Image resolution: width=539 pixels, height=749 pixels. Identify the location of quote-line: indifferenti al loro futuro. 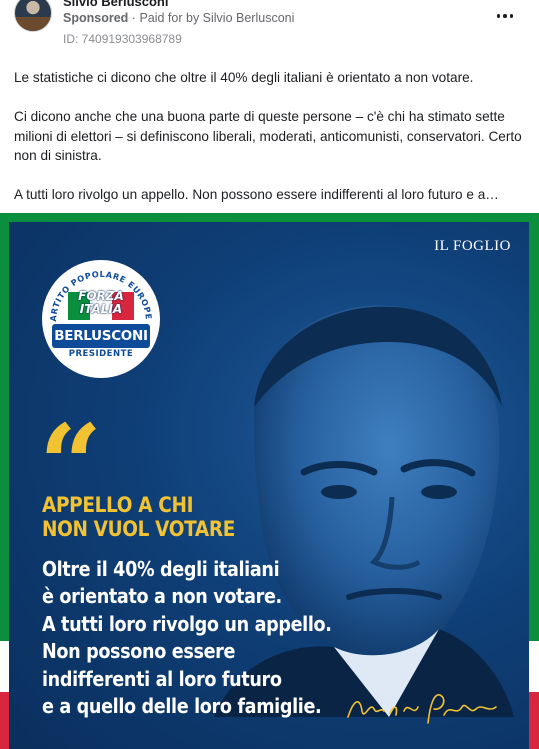
(162, 678).